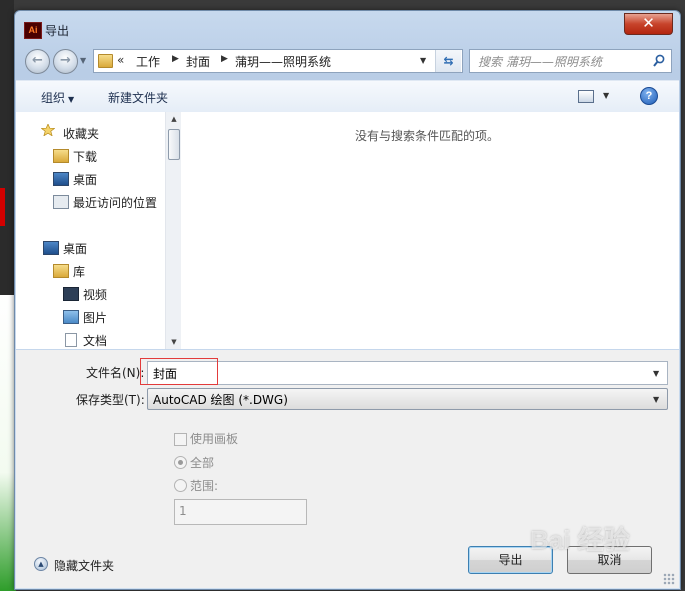 This screenshot has height=591, width=685. Describe the element at coordinates (214, 439) in the screenshot. I see `use-artboards-label: 使用画板` at that location.